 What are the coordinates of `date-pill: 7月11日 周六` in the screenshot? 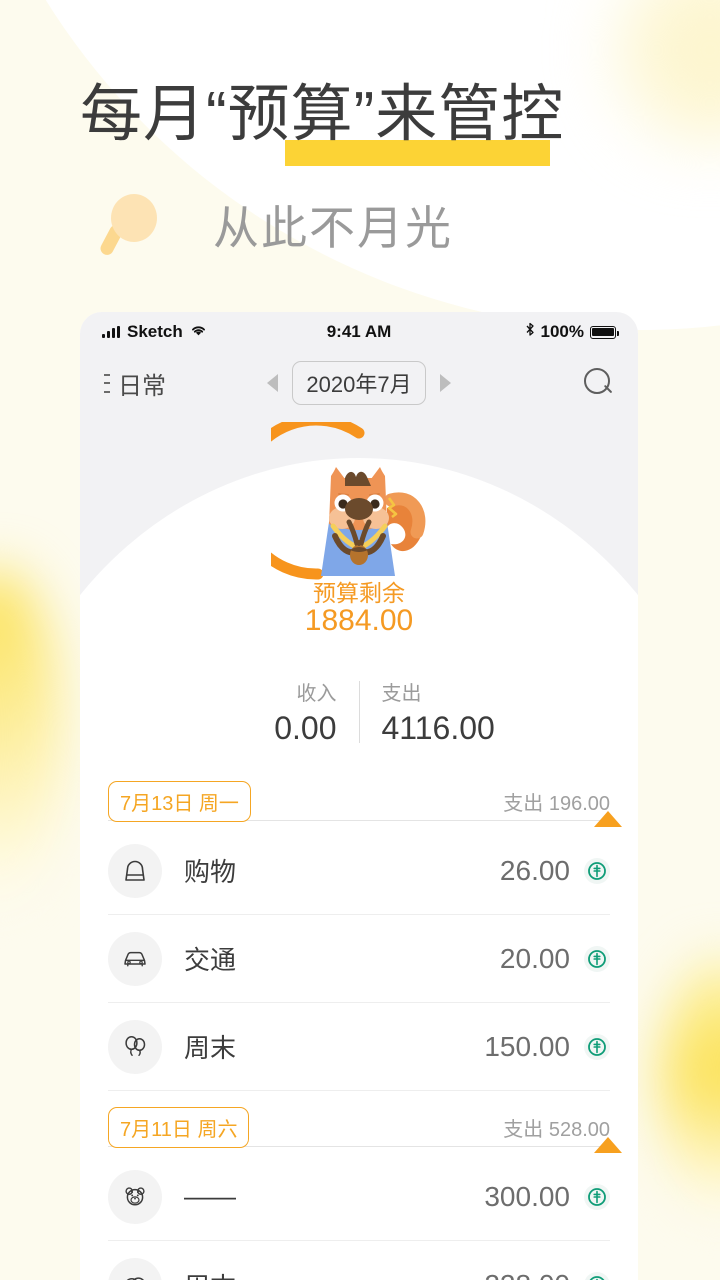 It's located at (179, 1127).